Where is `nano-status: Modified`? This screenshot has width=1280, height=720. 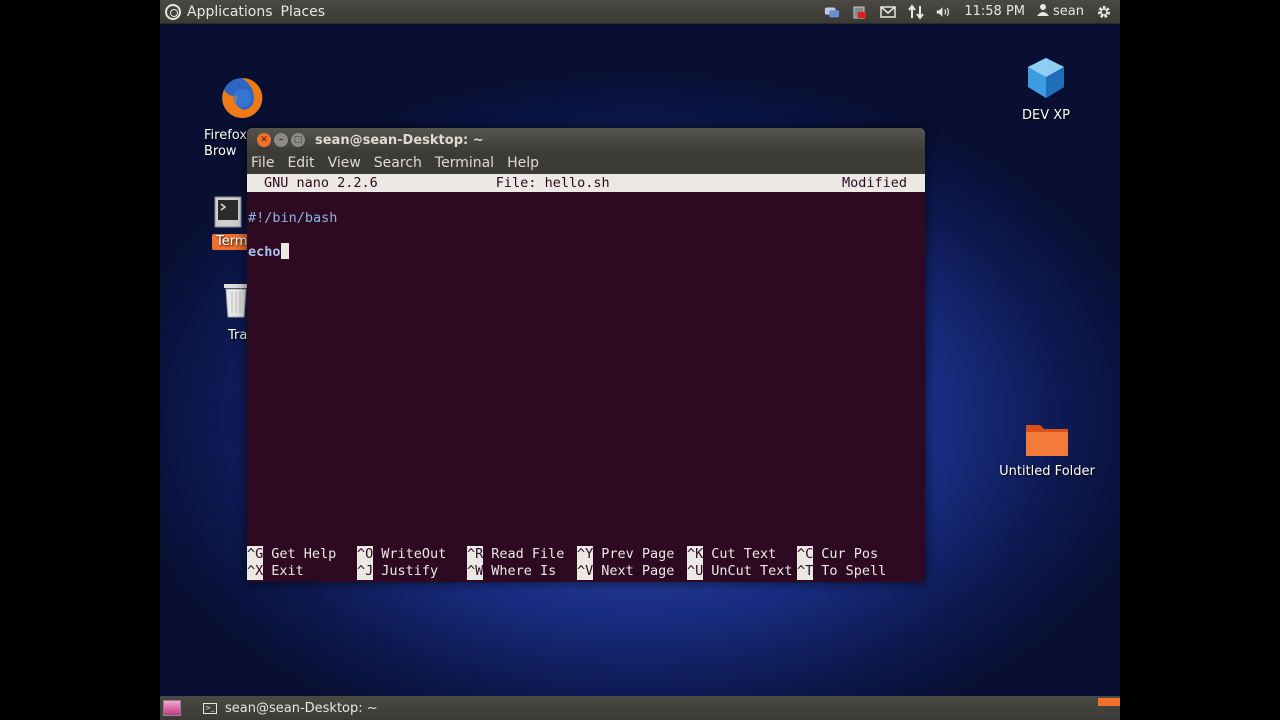 nano-status: Modified is located at coordinates (874, 183).